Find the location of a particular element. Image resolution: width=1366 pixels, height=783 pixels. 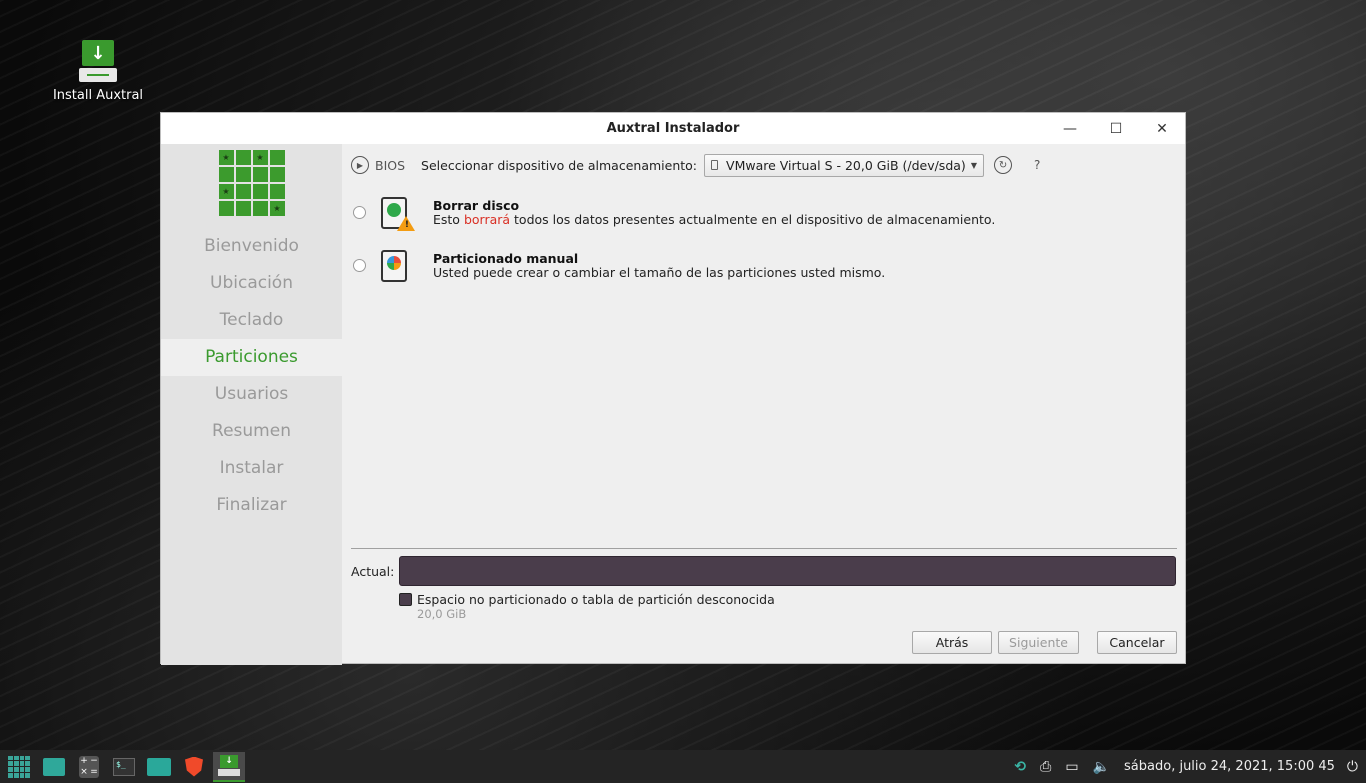

nav-buttons: Atrás Siguiente Cancelar is located at coordinates (1044, 643).